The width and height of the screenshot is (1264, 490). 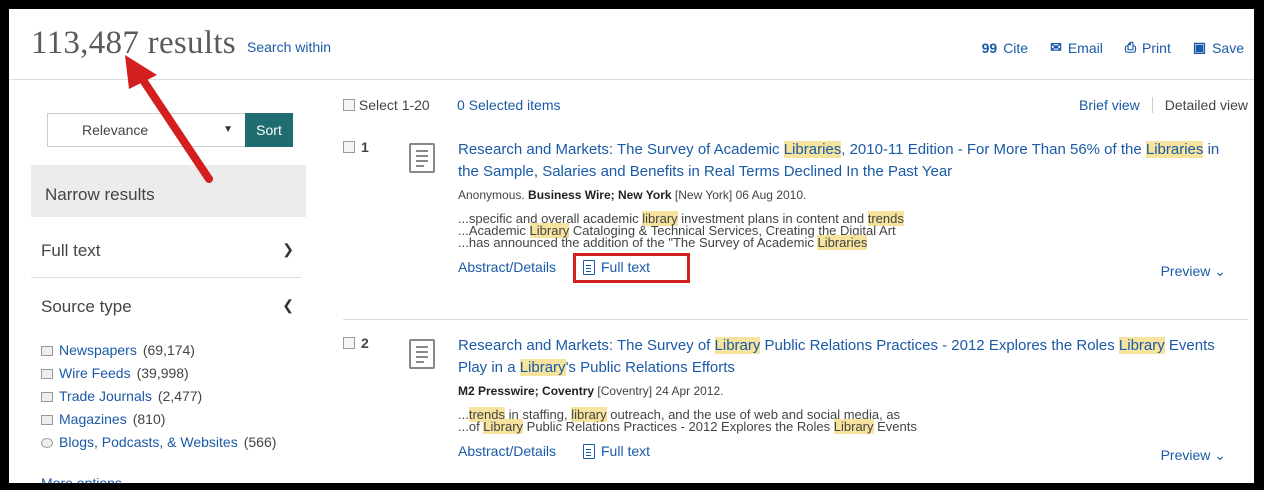 I want to click on facet-item-wire-feeds: Wire Feeds (39,998), so click(x=158, y=373).